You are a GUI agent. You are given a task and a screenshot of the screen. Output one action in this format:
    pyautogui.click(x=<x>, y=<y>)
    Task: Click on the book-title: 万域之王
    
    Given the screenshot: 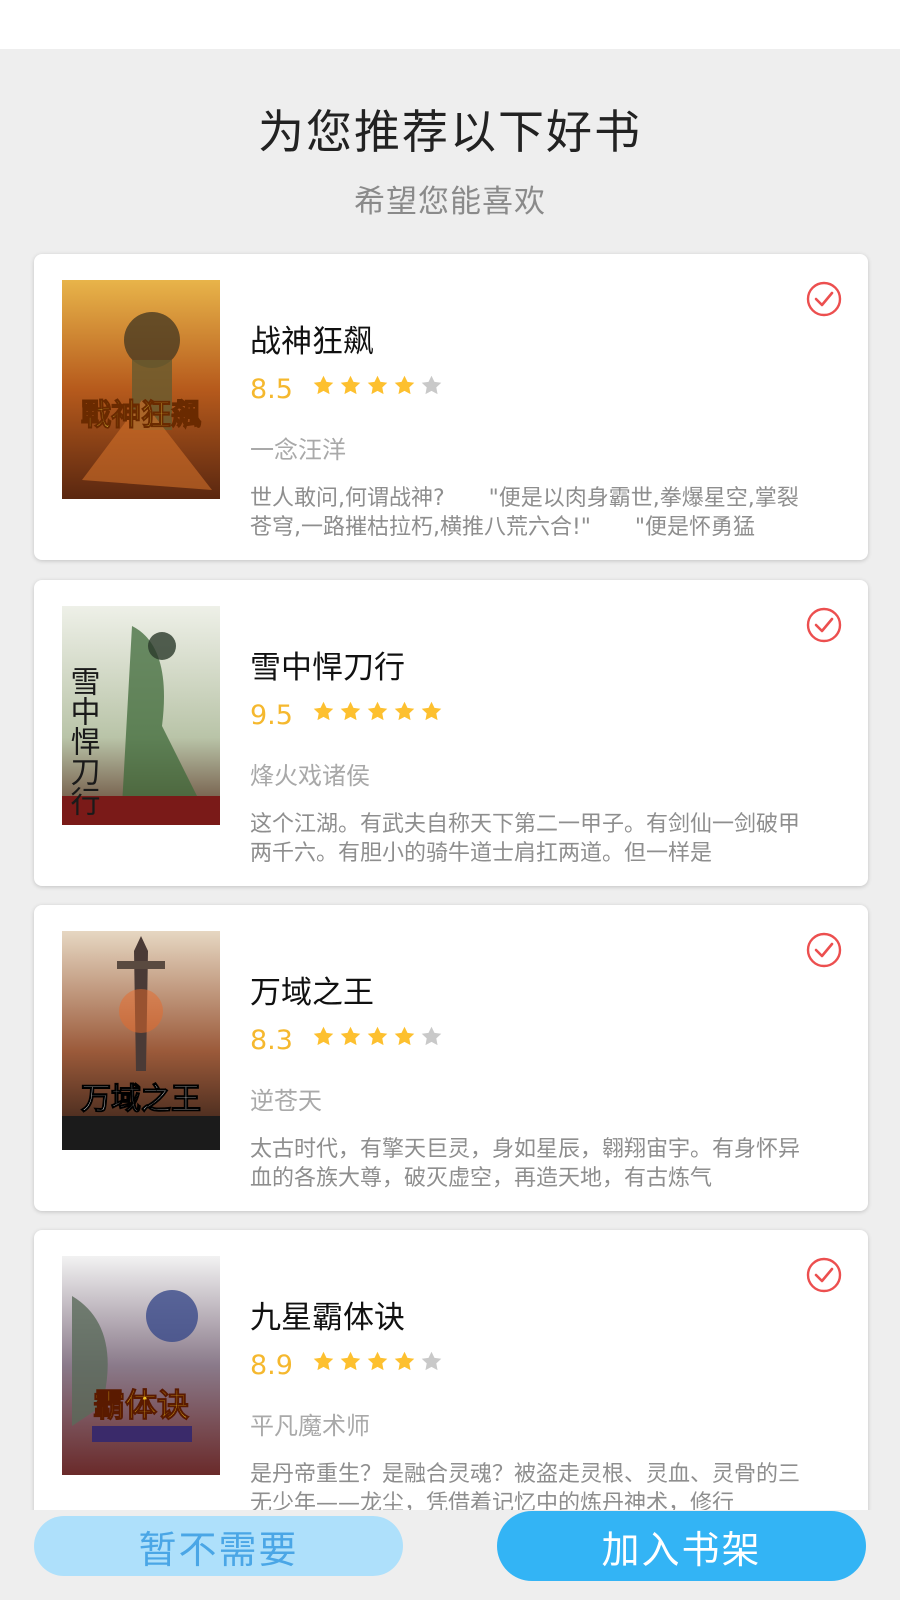 What is the action you would take?
    pyautogui.click(x=312, y=993)
    